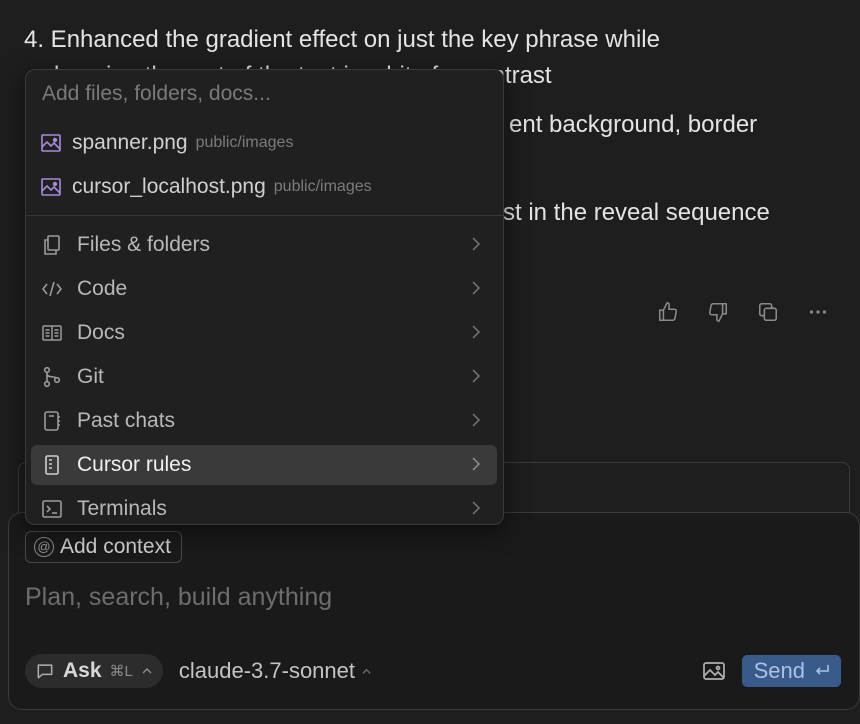 This screenshot has height=724, width=860. What do you see at coordinates (52, 509) in the screenshot?
I see `terminal-icon` at bounding box center [52, 509].